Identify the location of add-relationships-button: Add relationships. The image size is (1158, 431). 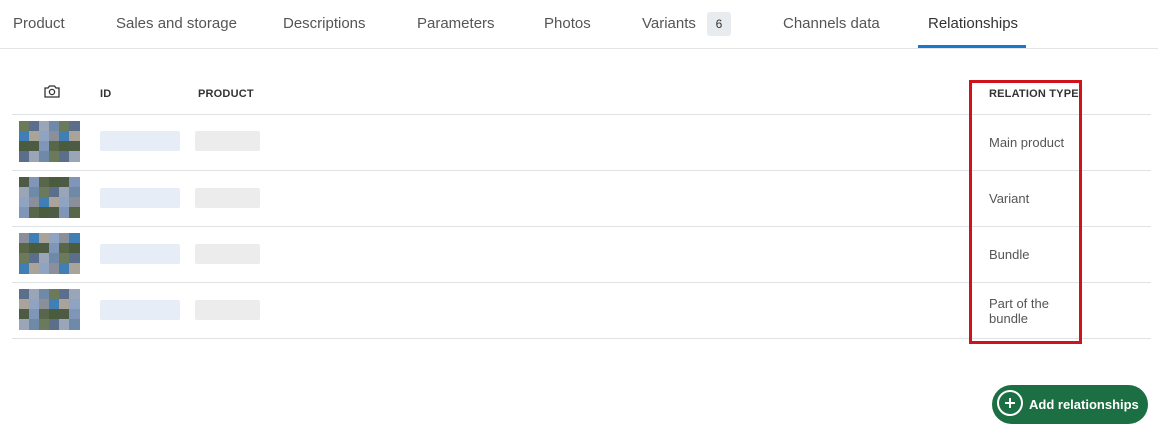
(1070, 404).